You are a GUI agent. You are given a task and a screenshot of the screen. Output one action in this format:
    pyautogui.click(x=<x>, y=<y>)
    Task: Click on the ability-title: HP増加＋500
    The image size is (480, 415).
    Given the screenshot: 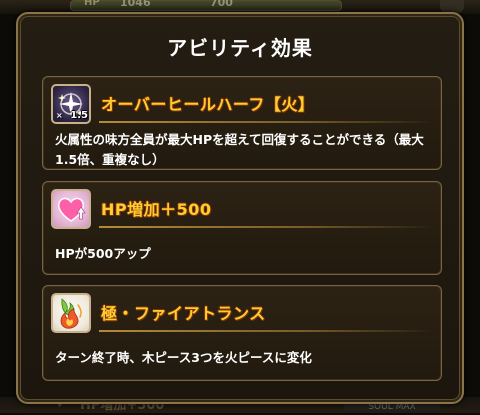 What is the action you would take?
    pyautogui.click(x=156, y=209)
    